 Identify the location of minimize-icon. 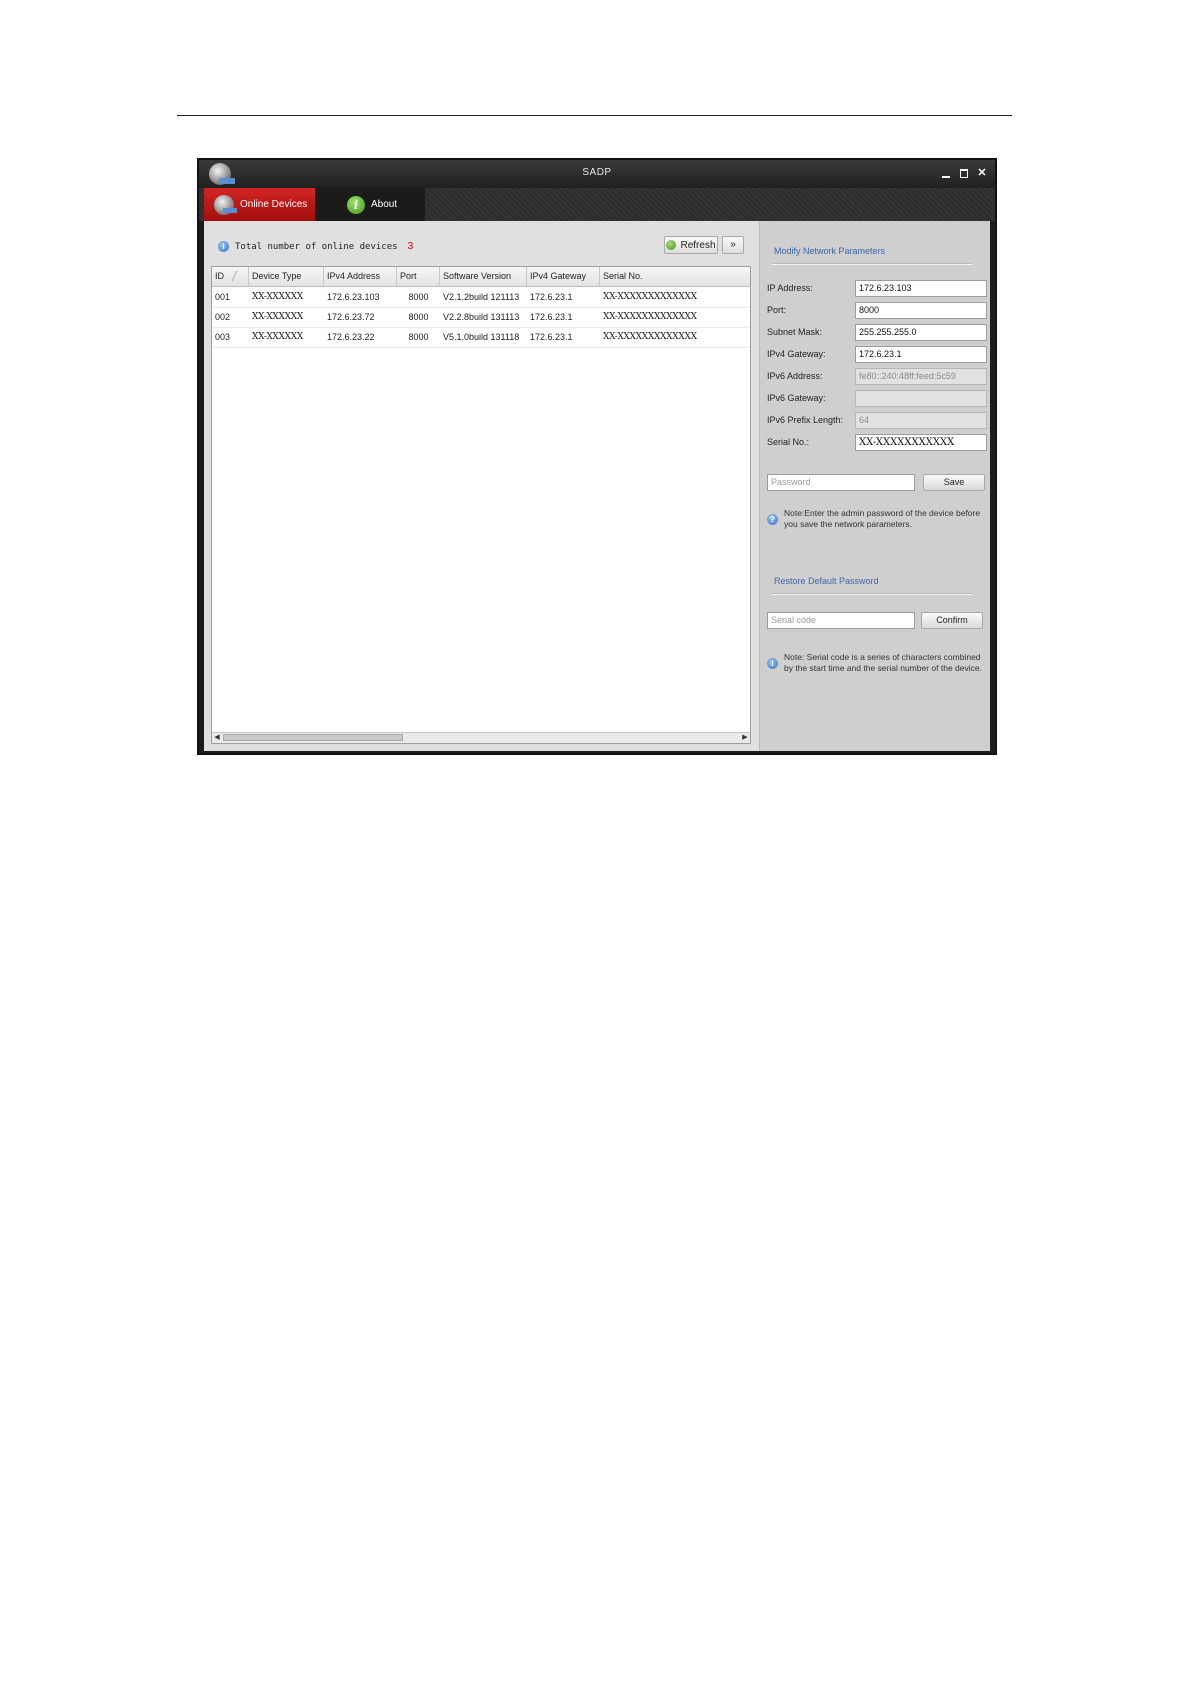
(946, 173).